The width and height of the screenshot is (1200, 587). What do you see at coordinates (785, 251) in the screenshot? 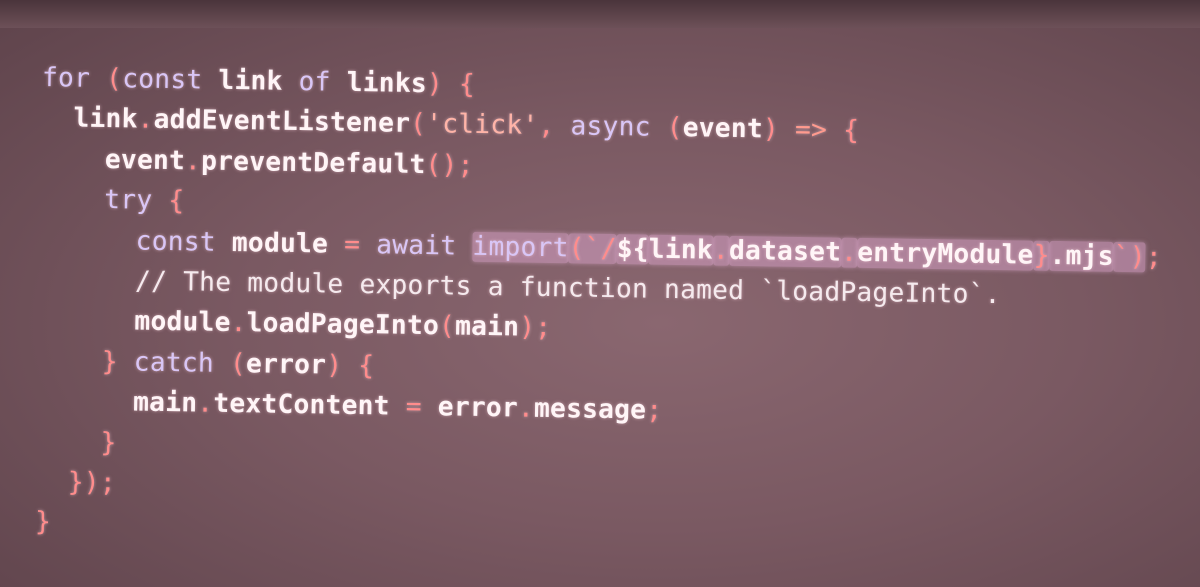
I see `code-token: dataset` at bounding box center [785, 251].